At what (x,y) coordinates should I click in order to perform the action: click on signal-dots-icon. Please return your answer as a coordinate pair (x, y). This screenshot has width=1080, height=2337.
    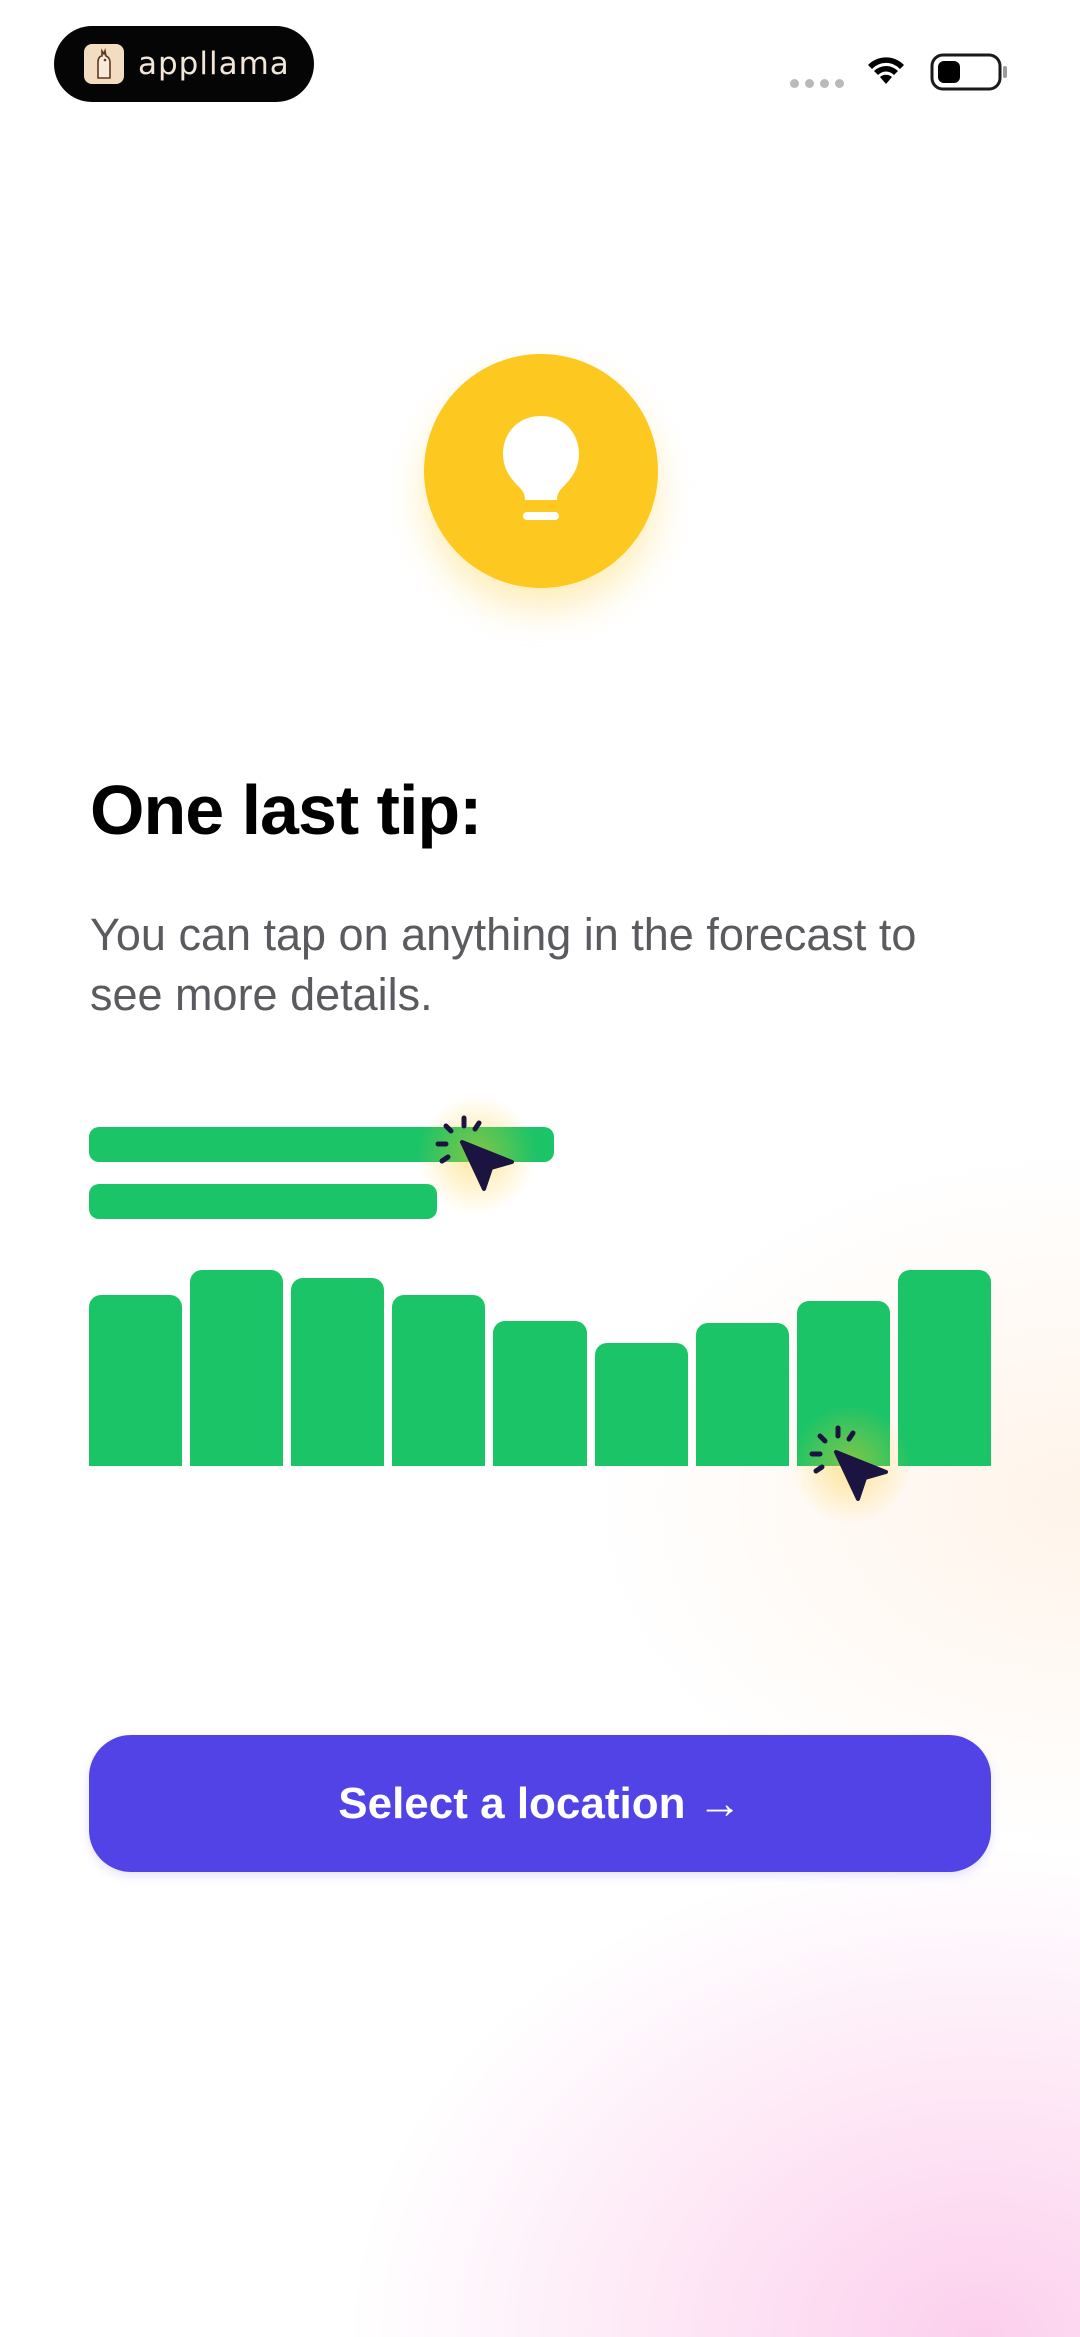
    Looking at the image, I should click on (817, 83).